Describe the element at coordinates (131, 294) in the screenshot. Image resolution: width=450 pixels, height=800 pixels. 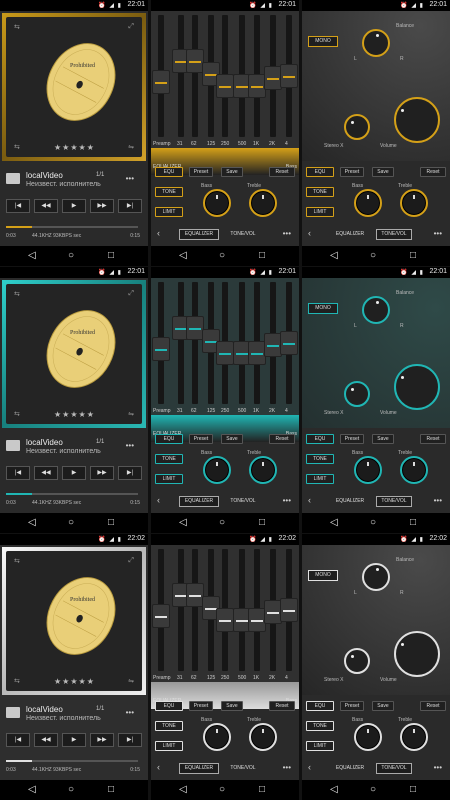
I see `expand-icon: ⤢` at that location.